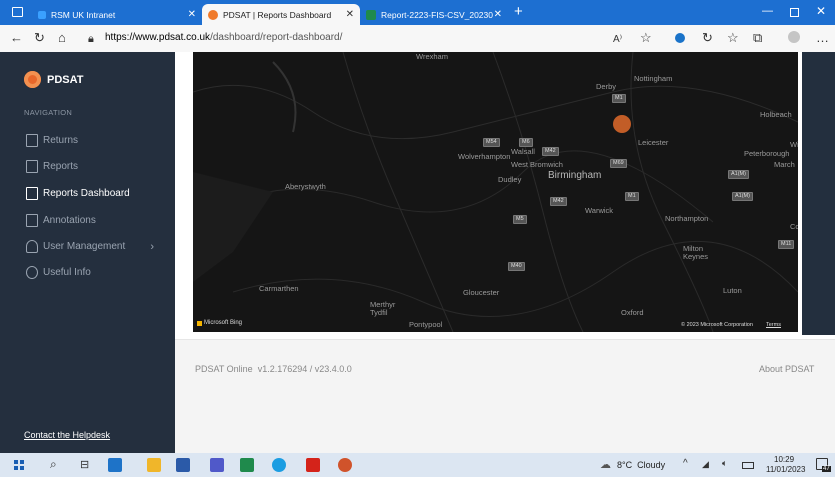 This screenshot has height=477, width=835. I want to click on sidebar-item-label: Annotations, so click(69, 220).